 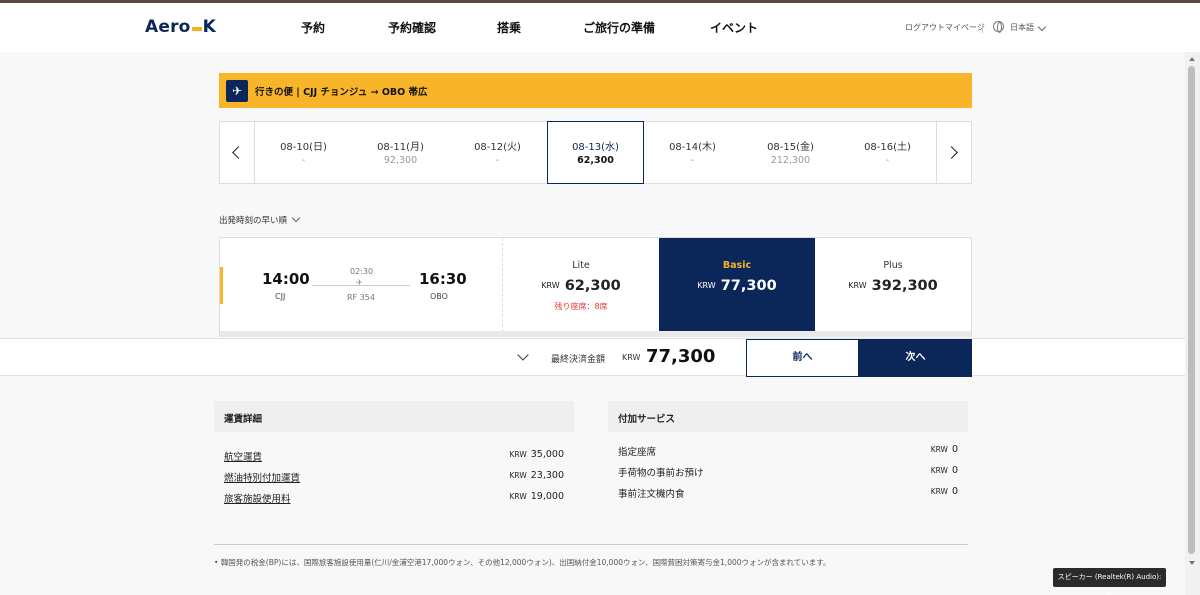 What do you see at coordinates (595, 334) in the screenshot?
I see `card-footer` at bounding box center [595, 334].